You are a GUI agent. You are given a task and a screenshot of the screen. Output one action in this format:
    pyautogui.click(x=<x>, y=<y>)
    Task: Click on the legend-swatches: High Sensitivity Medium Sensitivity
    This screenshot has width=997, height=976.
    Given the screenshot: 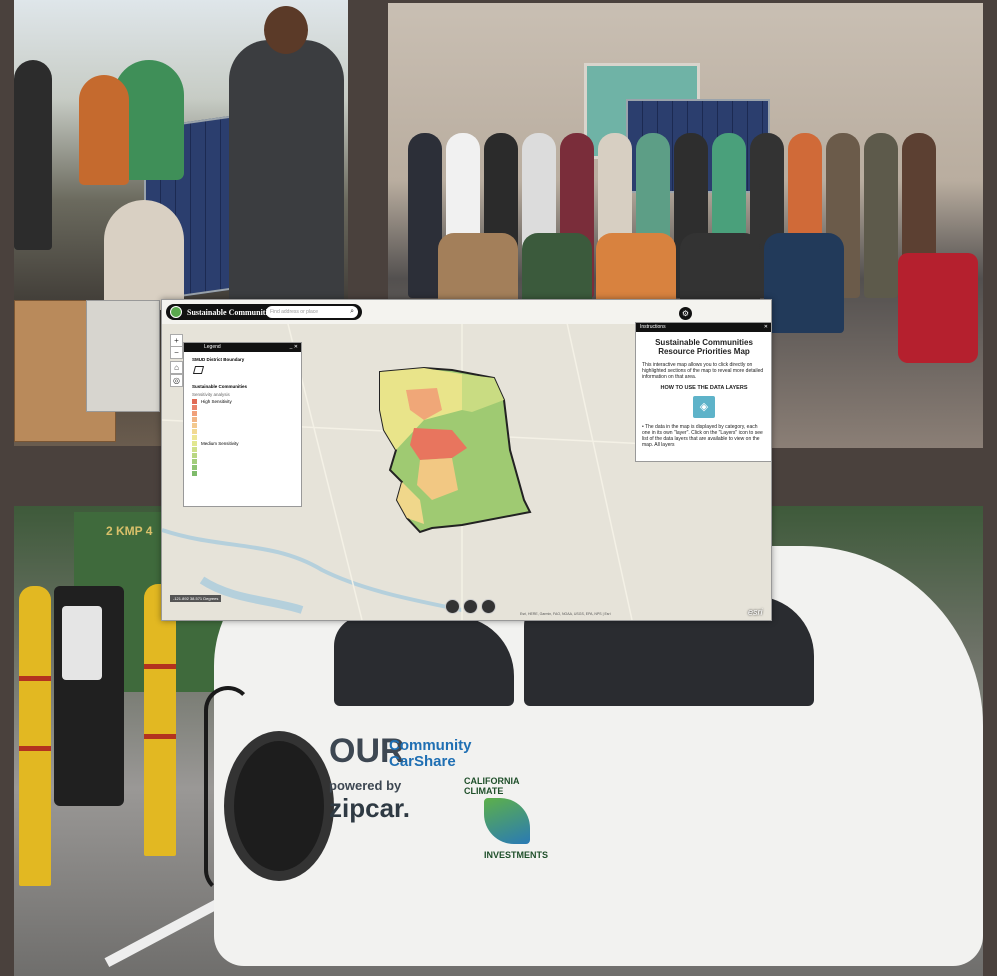 What is the action you would take?
    pyautogui.click(x=242, y=437)
    